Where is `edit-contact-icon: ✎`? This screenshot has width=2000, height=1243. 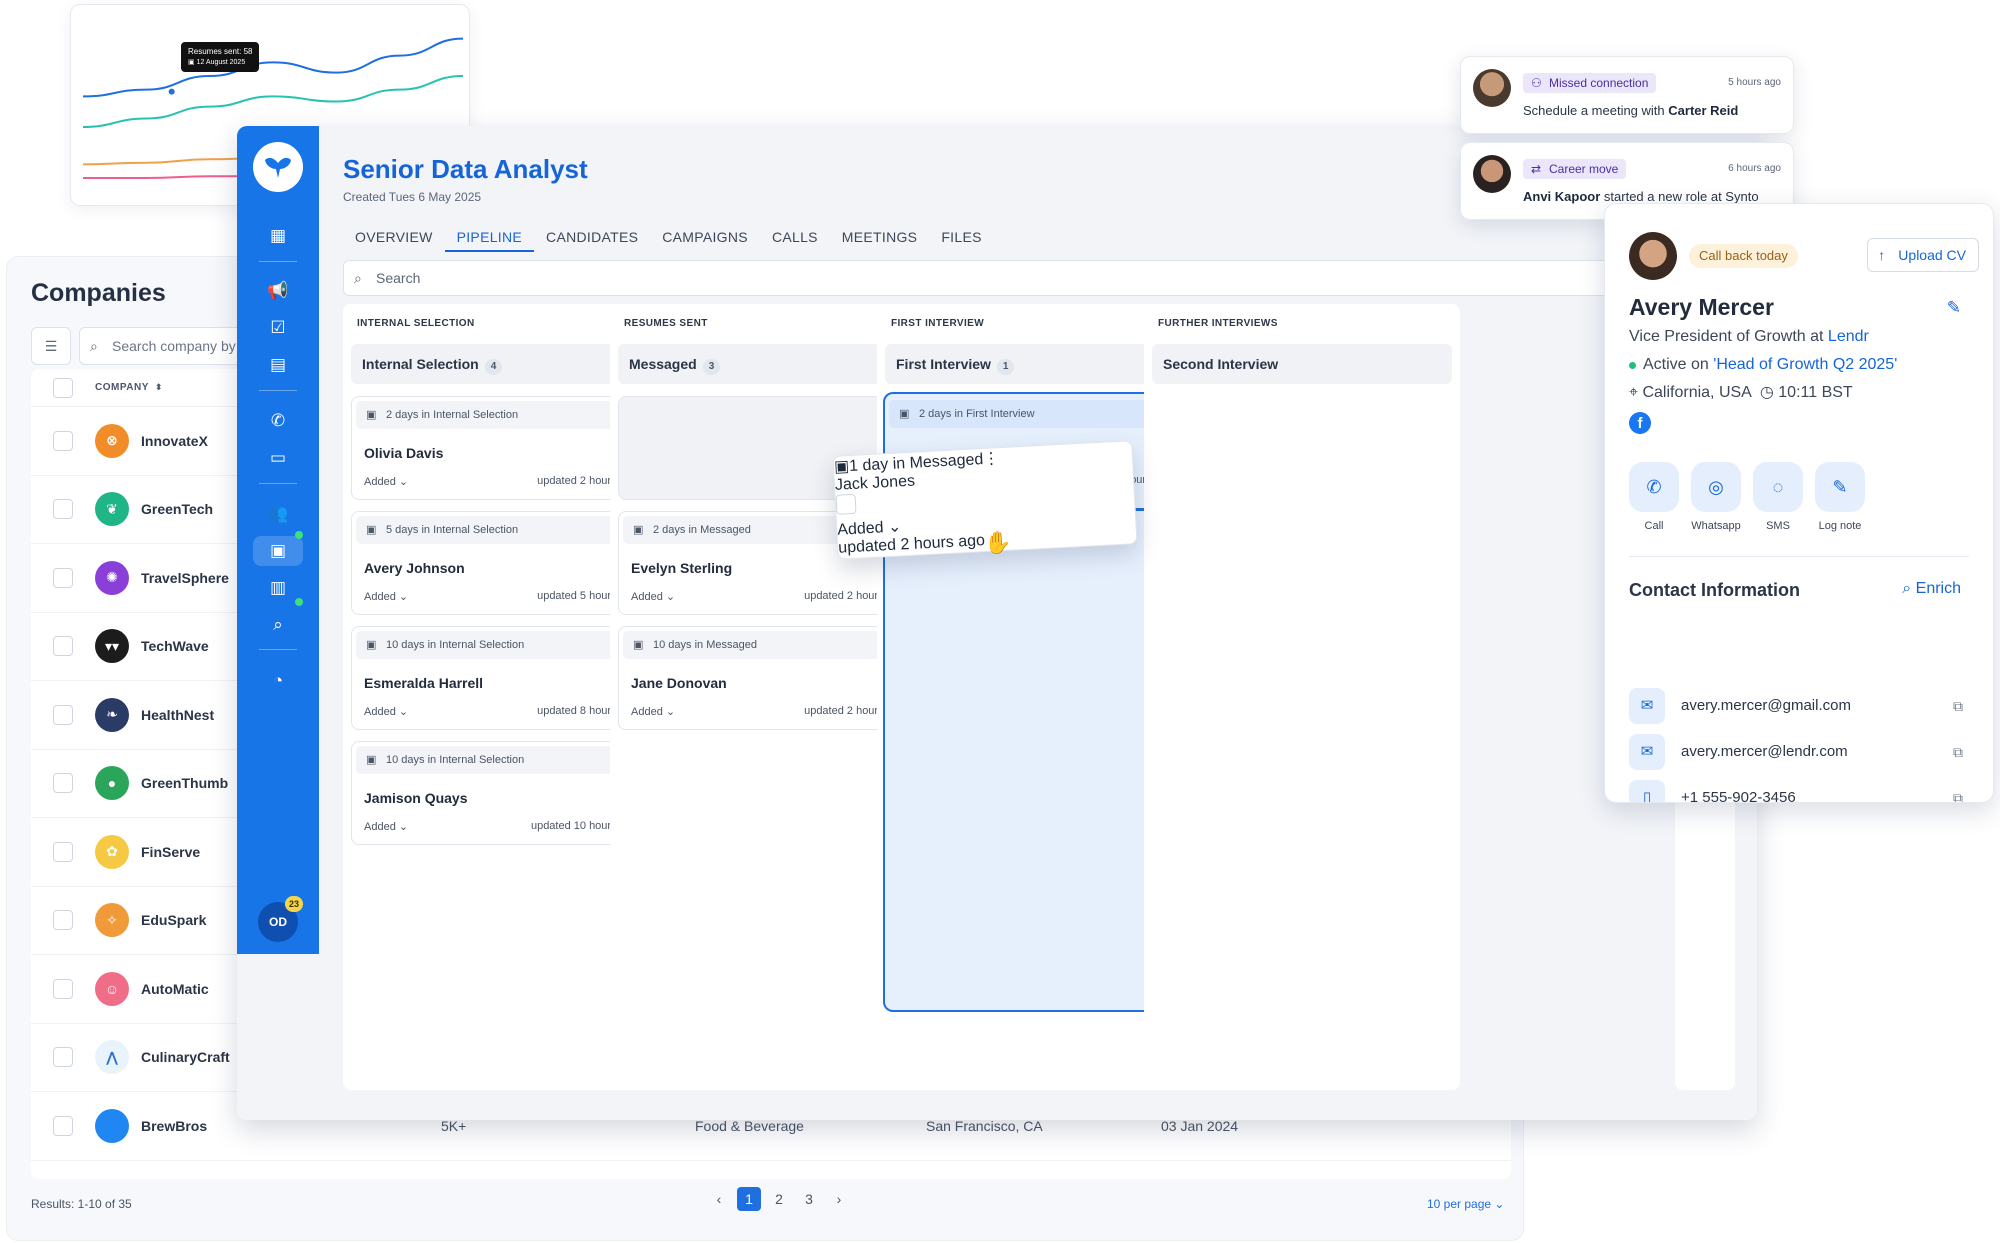
edit-contact-icon: ✎ is located at coordinates (1954, 308).